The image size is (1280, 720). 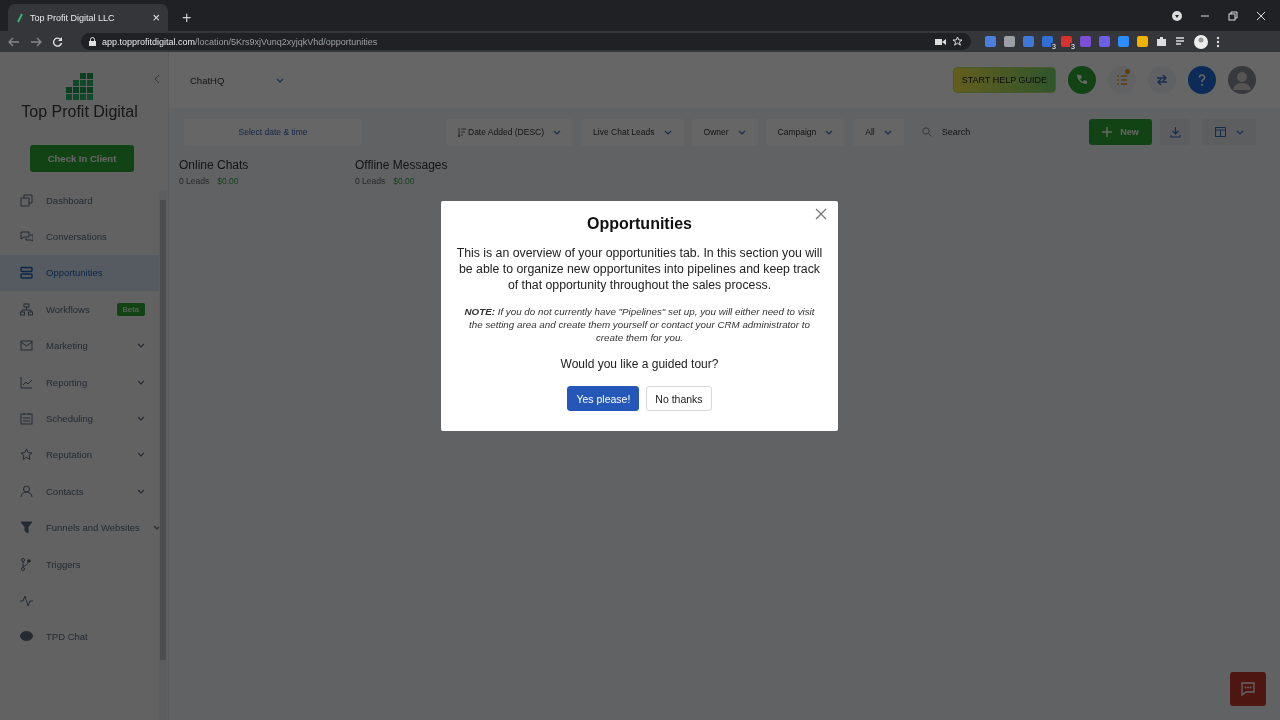 I want to click on profile-dropdown-icon, so click(x=1177, y=15).